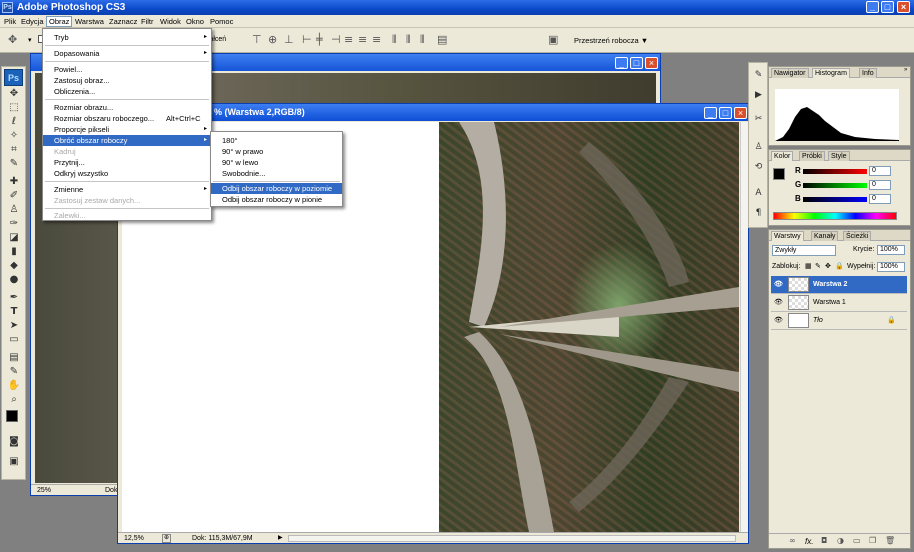  I want to click on menu-plik: Plik, so click(10, 21).